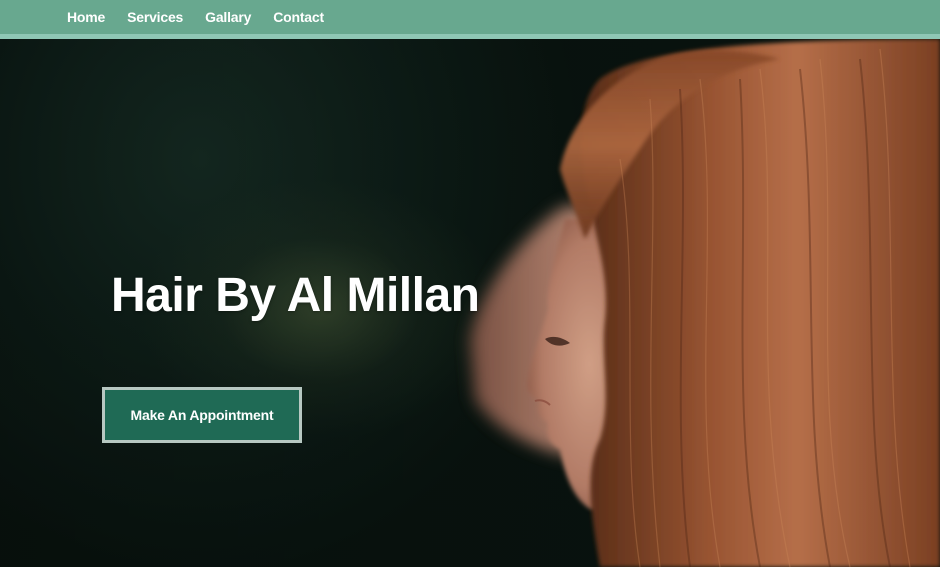  Describe the element at coordinates (86, 17) in the screenshot. I see `nav-item-home: Home` at that location.